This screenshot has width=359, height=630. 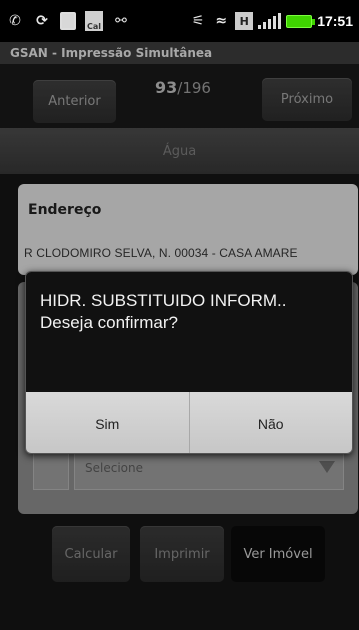 I want to click on sd-card-icon, so click(x=68, y=21).